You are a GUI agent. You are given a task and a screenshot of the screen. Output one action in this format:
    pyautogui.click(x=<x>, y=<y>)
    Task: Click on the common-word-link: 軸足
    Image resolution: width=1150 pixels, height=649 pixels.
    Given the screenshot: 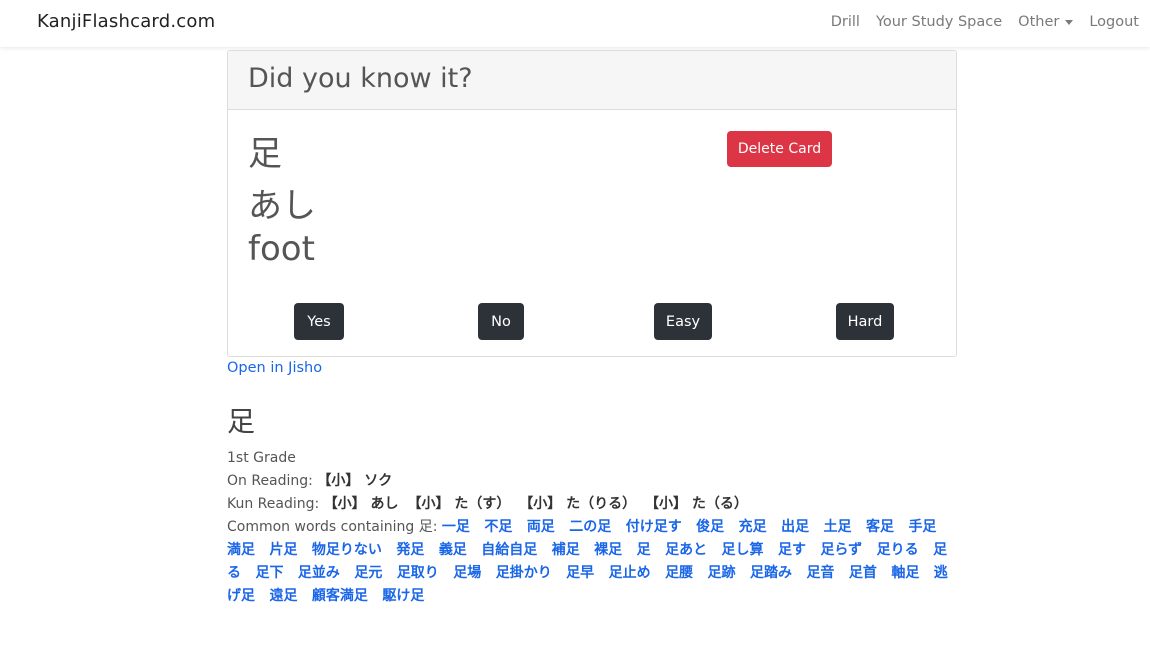 What is the action you would take?
    pyautogui.click(x=905, y=573)
    